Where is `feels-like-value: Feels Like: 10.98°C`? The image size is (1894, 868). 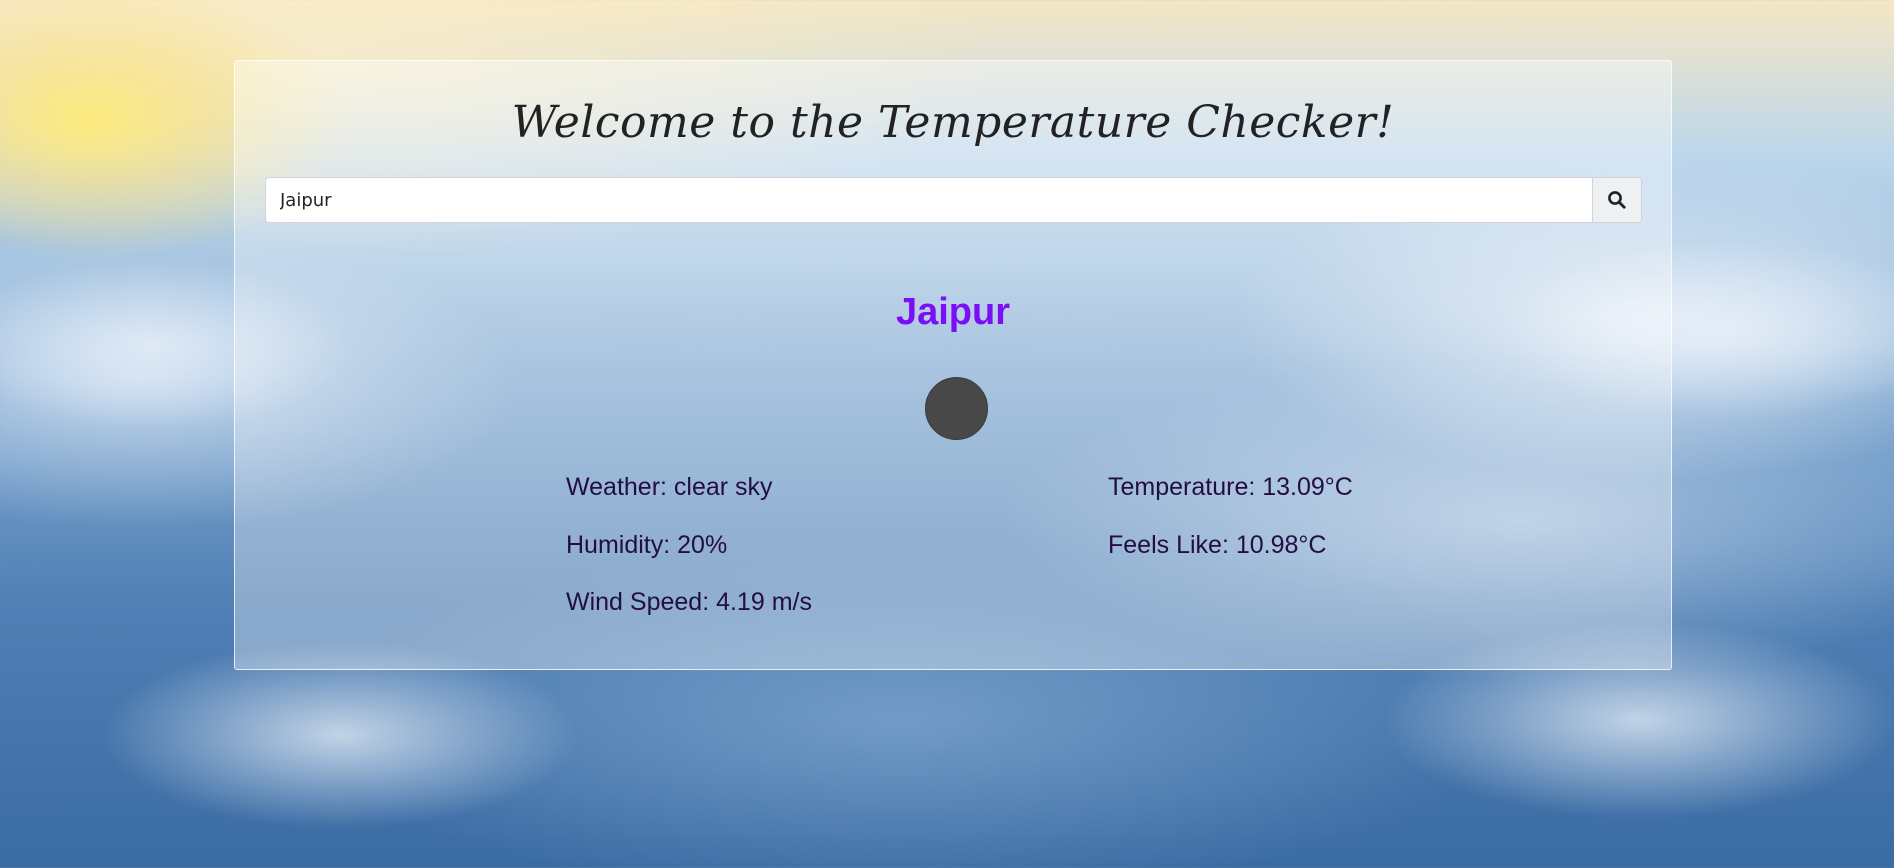
feels-like-value: Feels Like: 10.98°C is located at coordinates (1217, 545).